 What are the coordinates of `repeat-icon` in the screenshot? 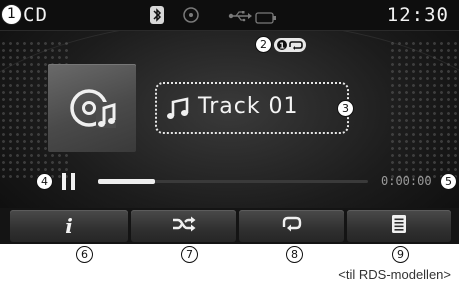 It's located at (292, 226).